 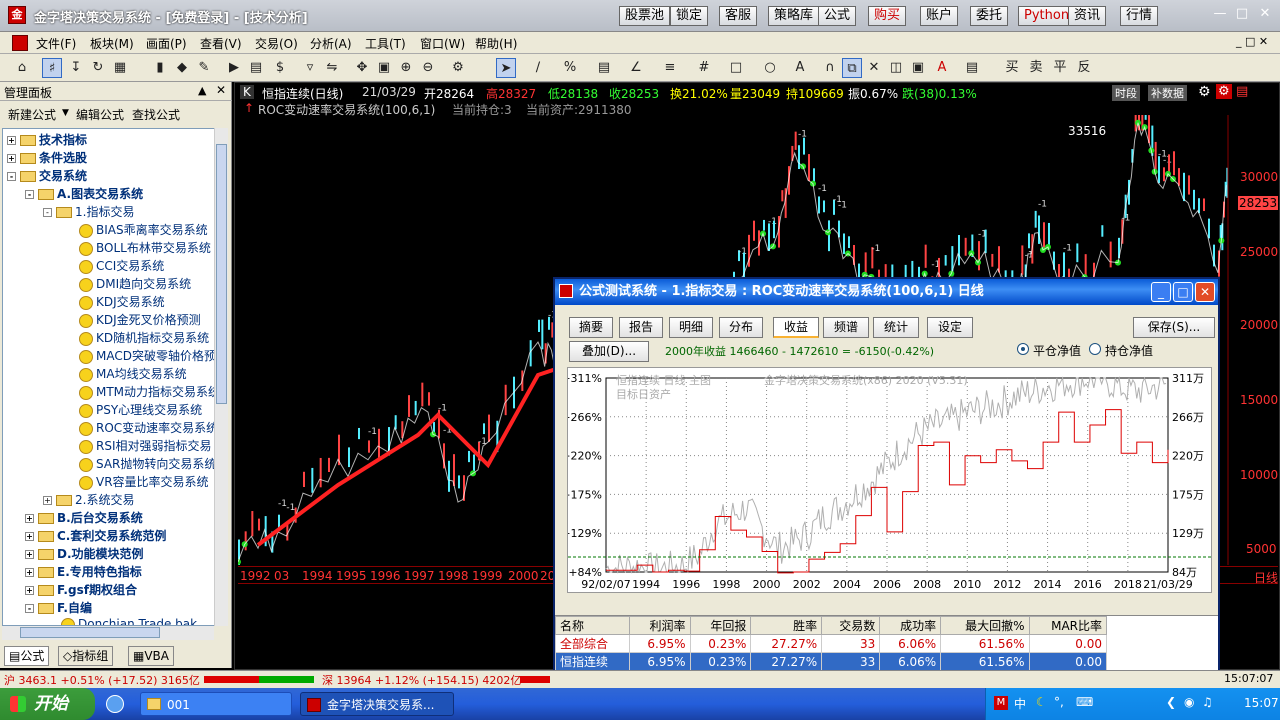 I want to click on tab-formula: ▤公式, so click(x=27, y=656).